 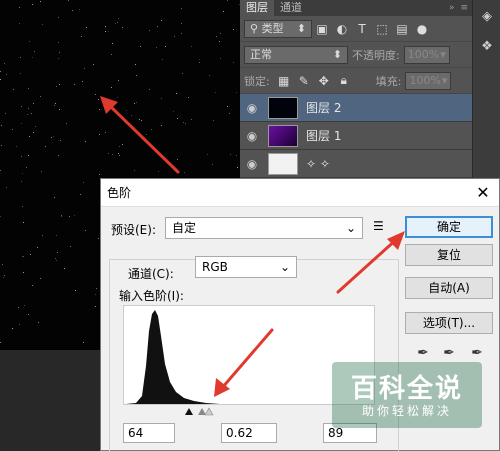 What do you see at coordinates (149, 433) in the screenshot?
I see `input-black-field: 64` at bounding box center [149, 433].